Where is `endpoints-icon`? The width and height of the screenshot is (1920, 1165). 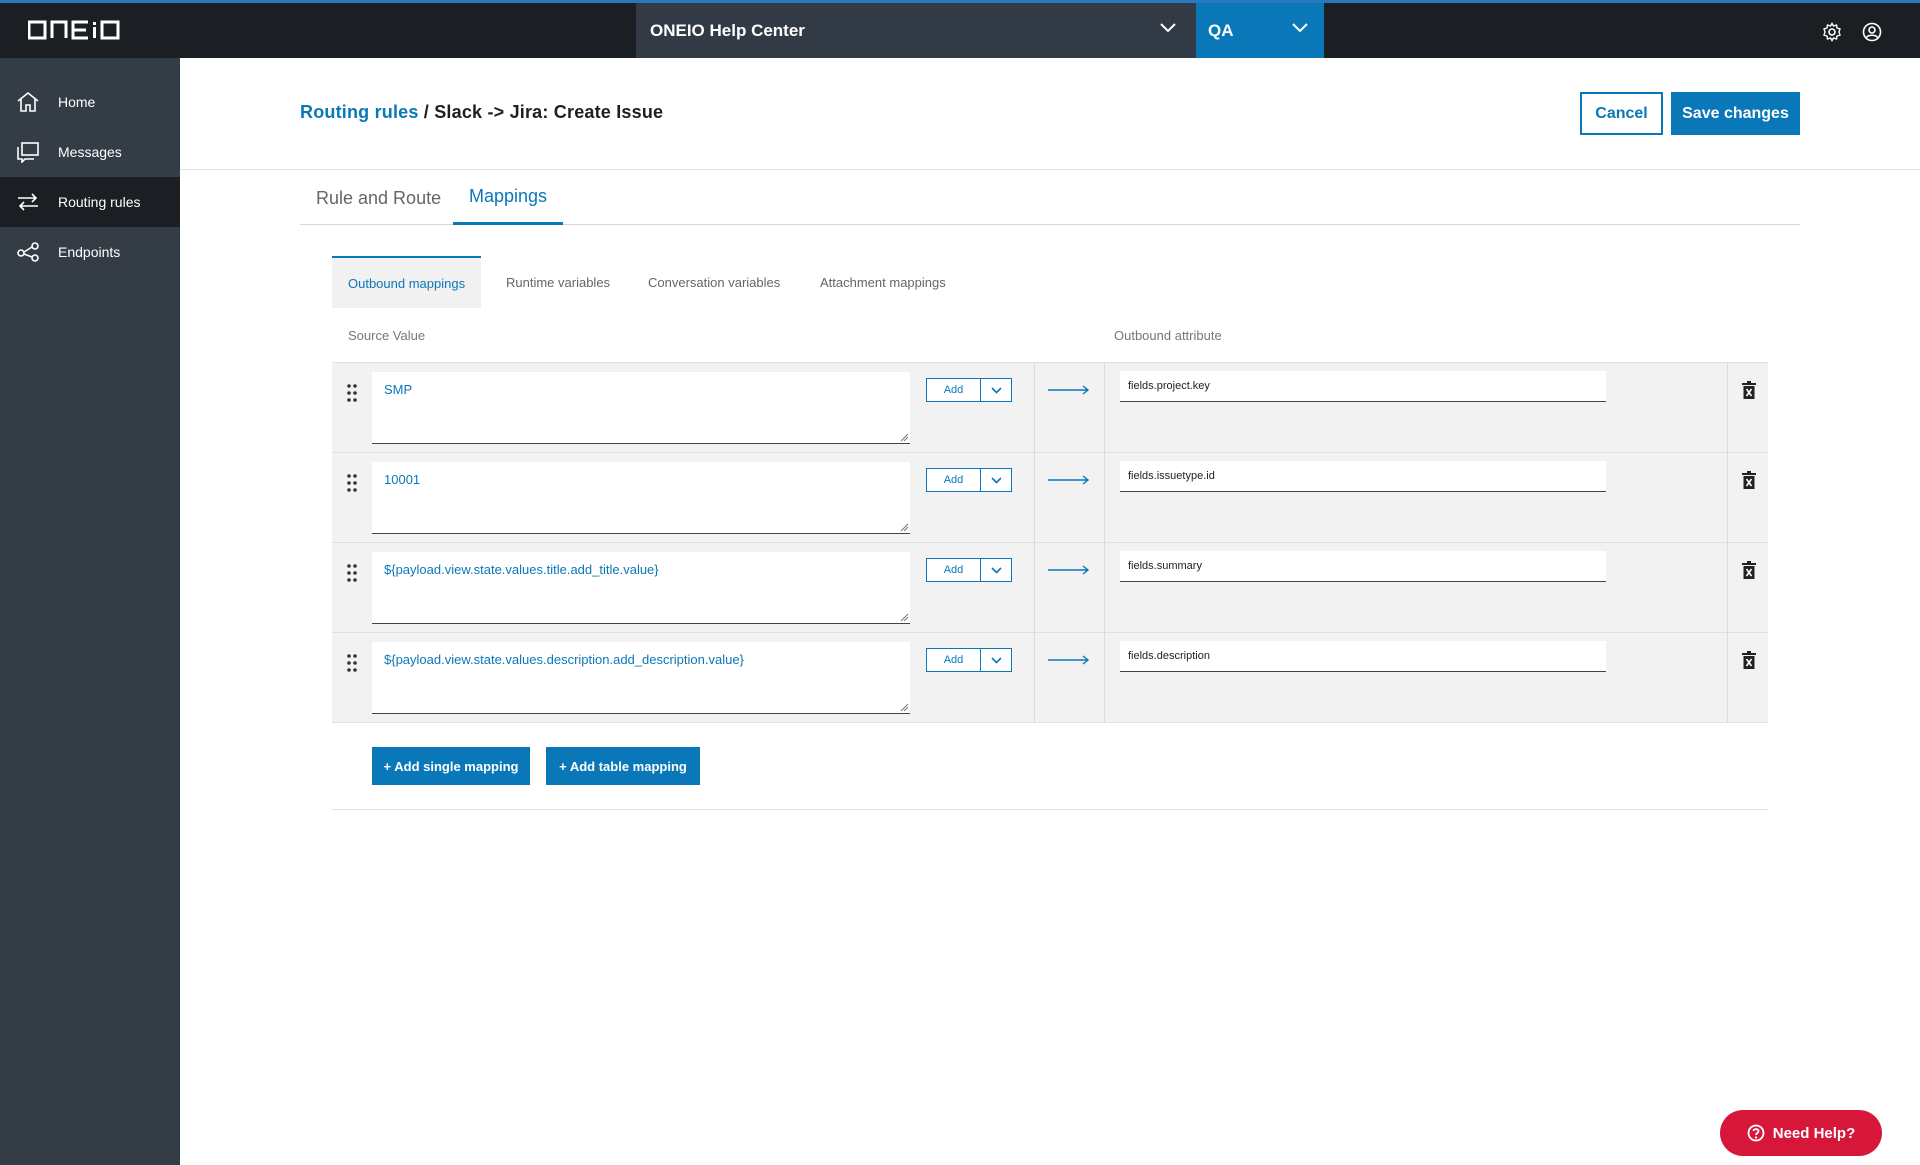 endpoints-icon is located at coordinates (28, 252).